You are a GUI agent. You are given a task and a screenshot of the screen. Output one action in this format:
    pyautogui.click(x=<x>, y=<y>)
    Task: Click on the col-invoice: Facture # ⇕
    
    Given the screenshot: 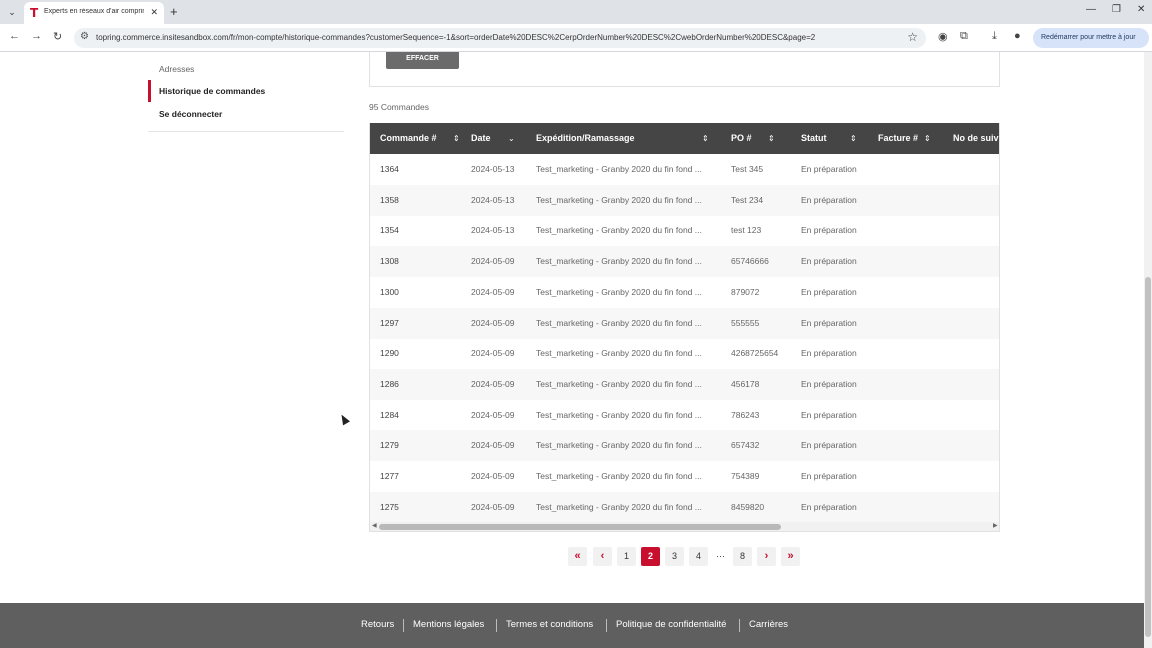 What is the action you would take?
    pyautogui.click(x=904, y=138)
    